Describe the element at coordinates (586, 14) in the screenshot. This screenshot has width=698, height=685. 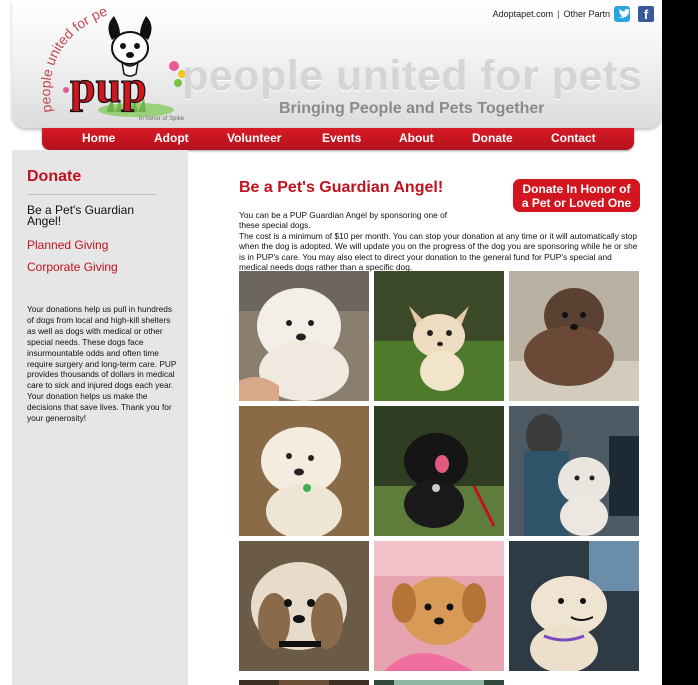
I see `other-partners-link: Other Partn` at that location.